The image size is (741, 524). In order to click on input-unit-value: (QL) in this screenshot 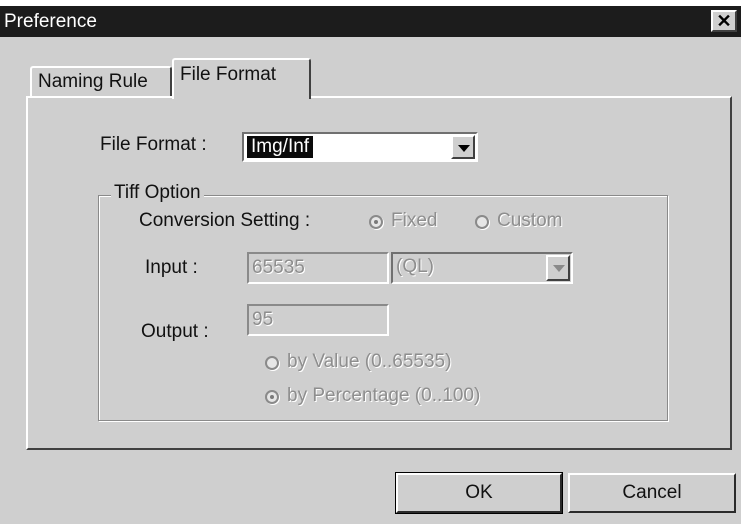, I will do `click(415, 266)`.